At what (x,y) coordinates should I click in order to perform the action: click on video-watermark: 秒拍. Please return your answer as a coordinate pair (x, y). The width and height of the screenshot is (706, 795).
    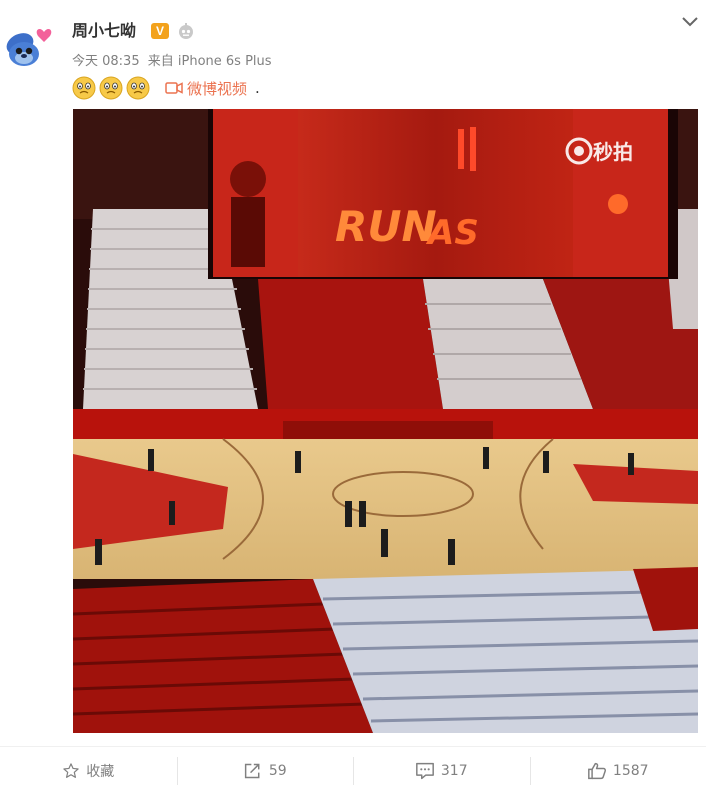
    Looking at the image, I should click on (599, 150).